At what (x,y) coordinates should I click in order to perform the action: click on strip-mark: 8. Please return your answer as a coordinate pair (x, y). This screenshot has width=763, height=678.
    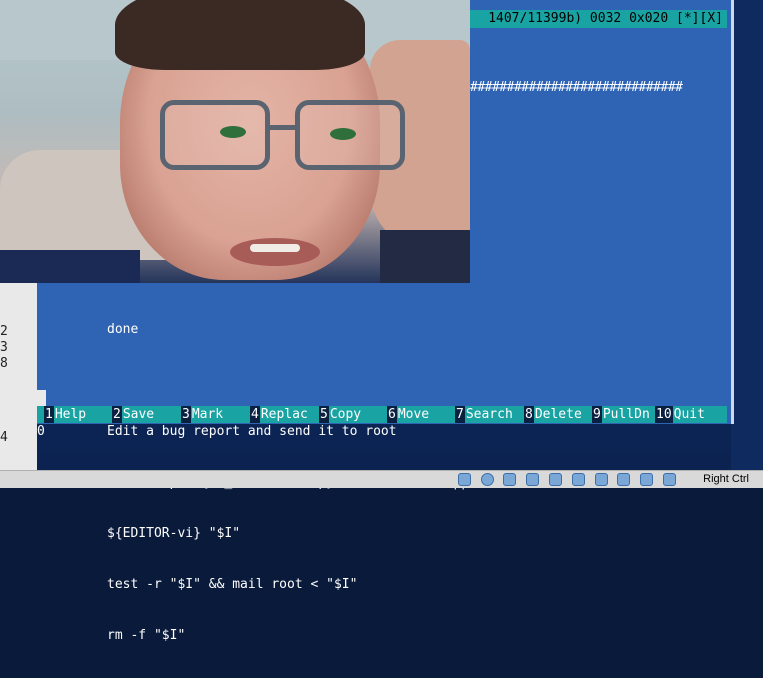
    Looking at the image, I should click on (4, 363).